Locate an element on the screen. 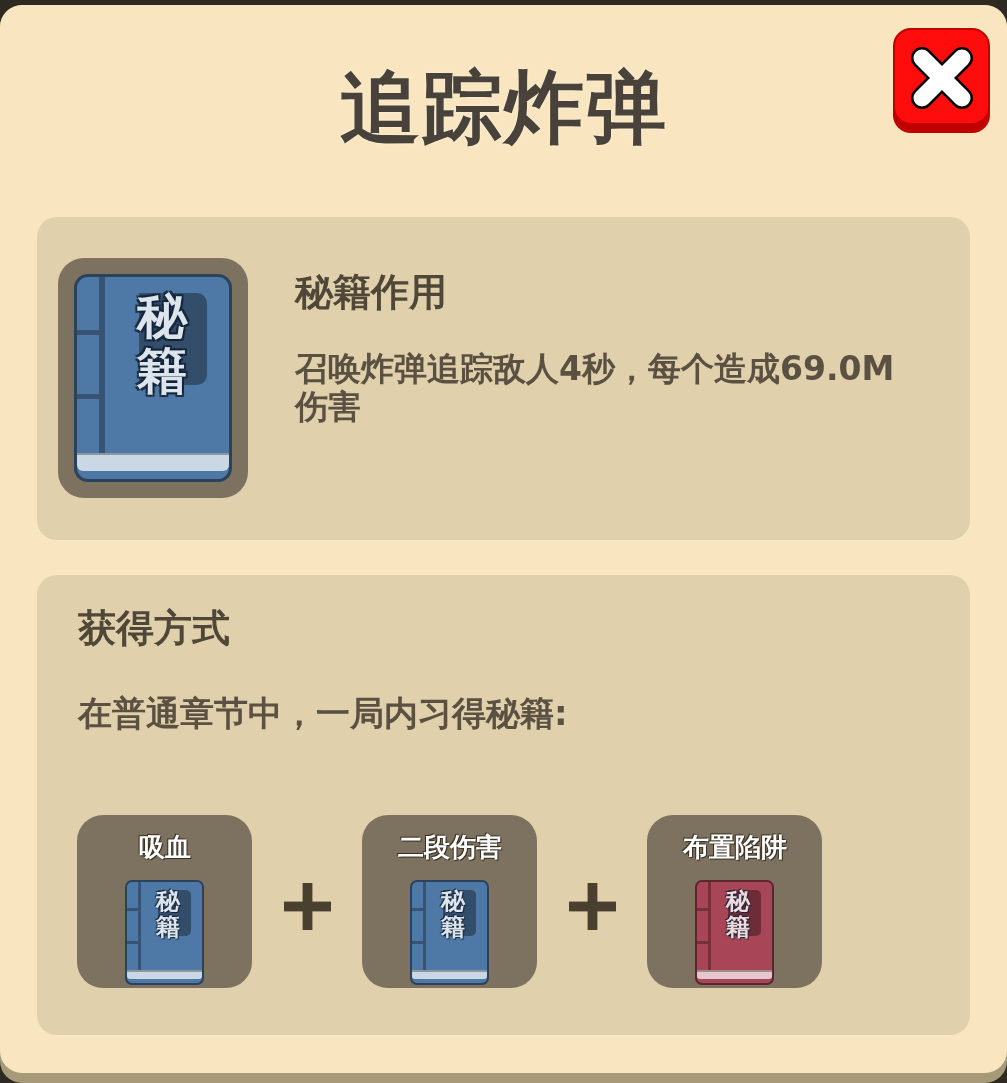 This screenshot has width=1007, height=1083. effect-description: 召唤炸弹追踪敌人4秒，每个造成69.0M伤害 is located at coordinates (595, 388).